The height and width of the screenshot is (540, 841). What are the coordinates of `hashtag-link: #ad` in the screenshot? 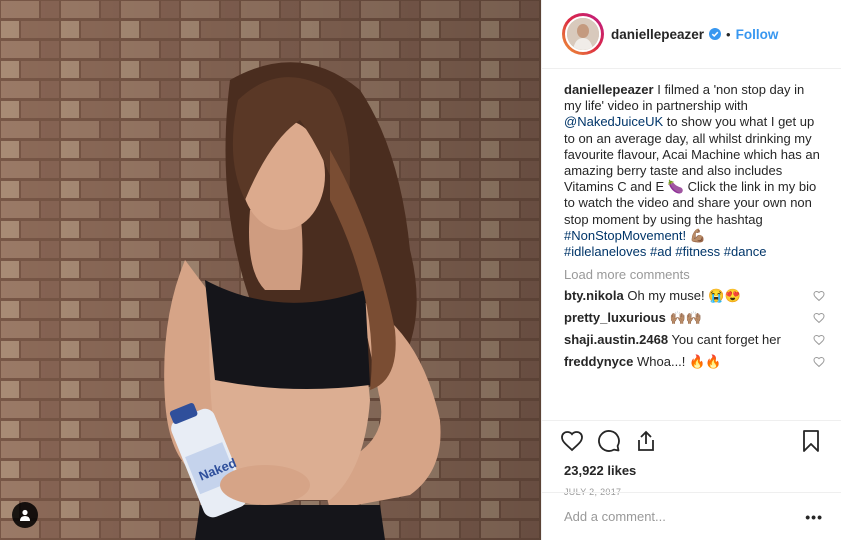 It's located at (661, 251).